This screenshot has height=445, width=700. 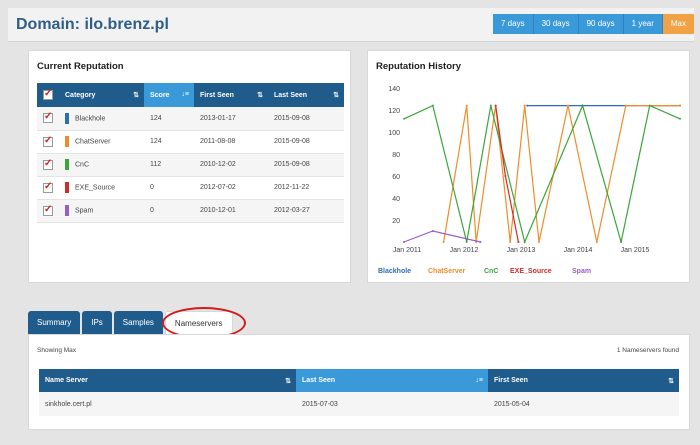 I want to click on table-header-row: Category⇅ Score↓≡ First Seen⇅ Last Seen⇅, so click(x=190, y=95).